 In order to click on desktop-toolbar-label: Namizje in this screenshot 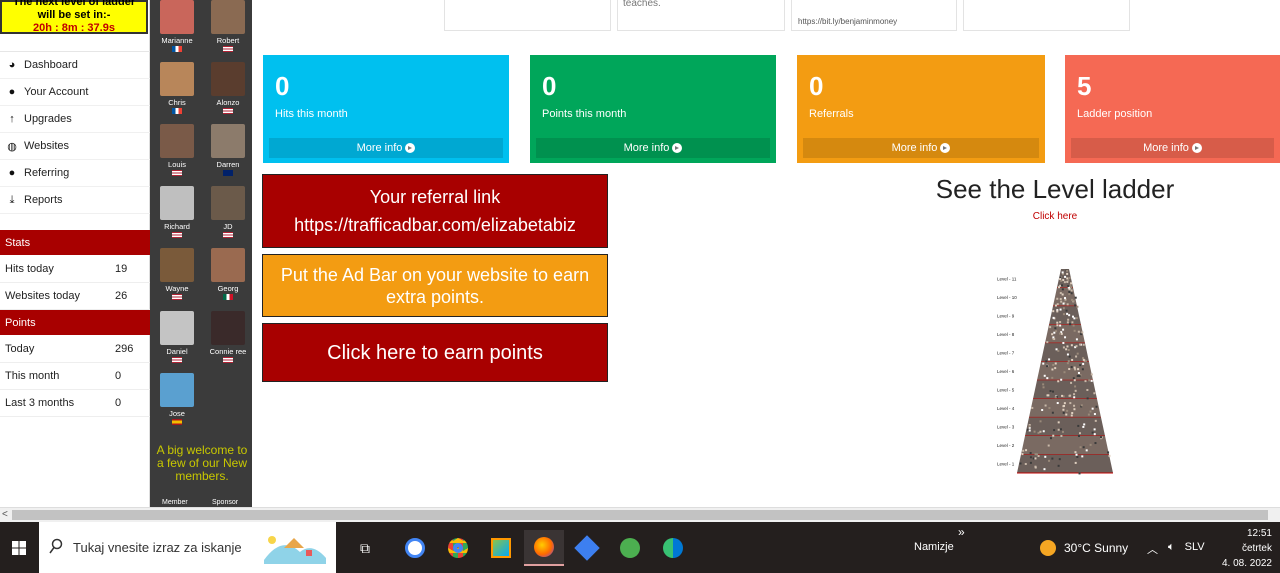, I will do `click(934, 547)`.